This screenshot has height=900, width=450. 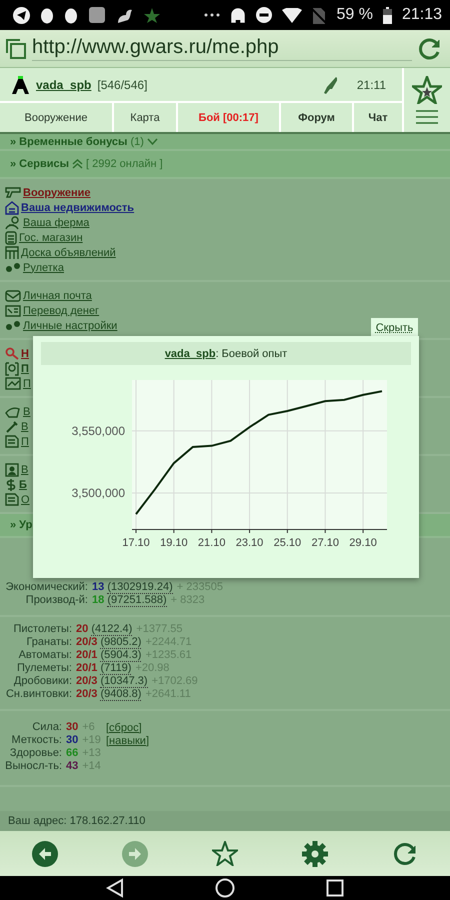 What do you see at coordinates (12, 353) in the screenshot?
I see `magnifier-icon` at bounding box center [12, 353].